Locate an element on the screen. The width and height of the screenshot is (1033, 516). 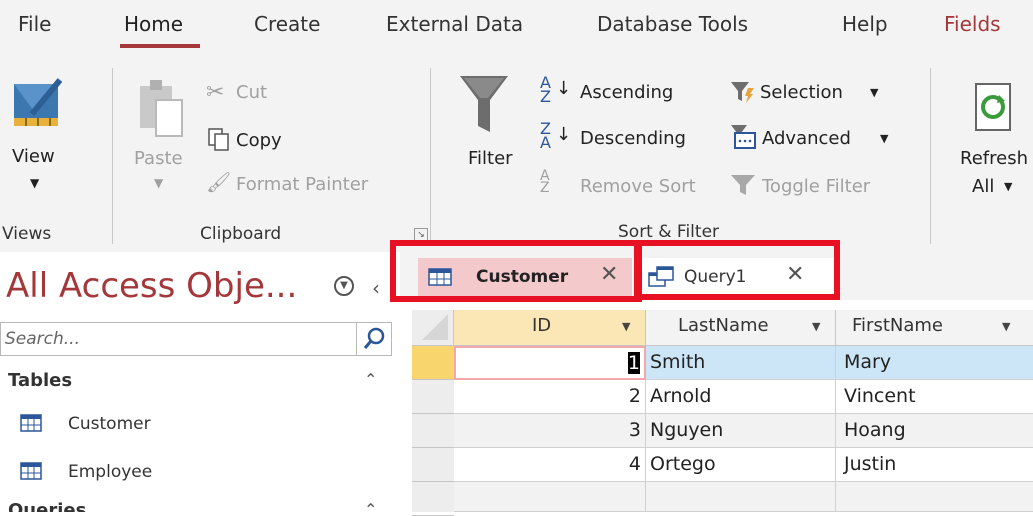
nav-item-label: Employee is located at coordinates (110, 472).